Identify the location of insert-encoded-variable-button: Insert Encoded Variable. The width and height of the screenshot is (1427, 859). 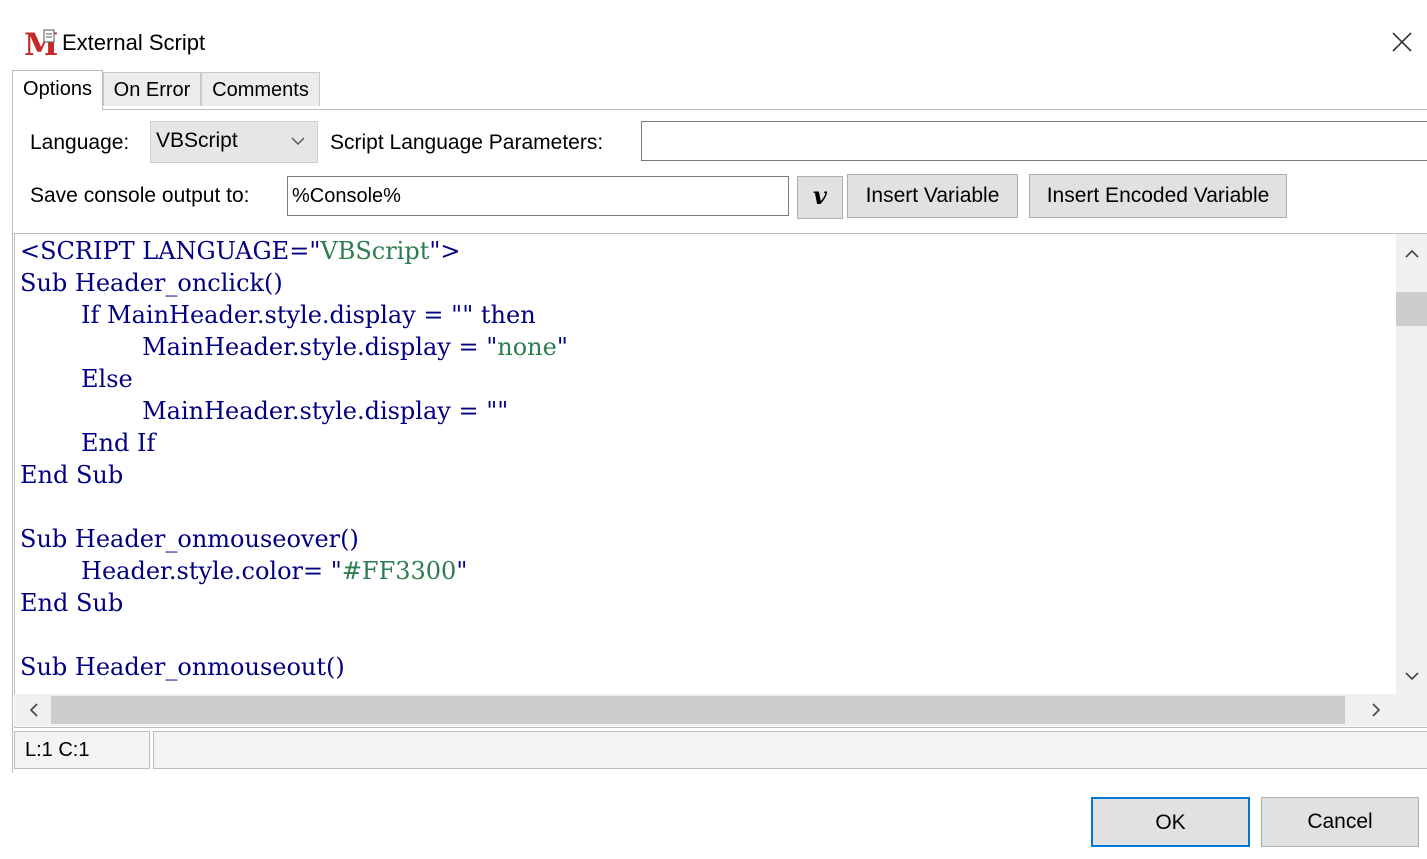
(1158, 196).